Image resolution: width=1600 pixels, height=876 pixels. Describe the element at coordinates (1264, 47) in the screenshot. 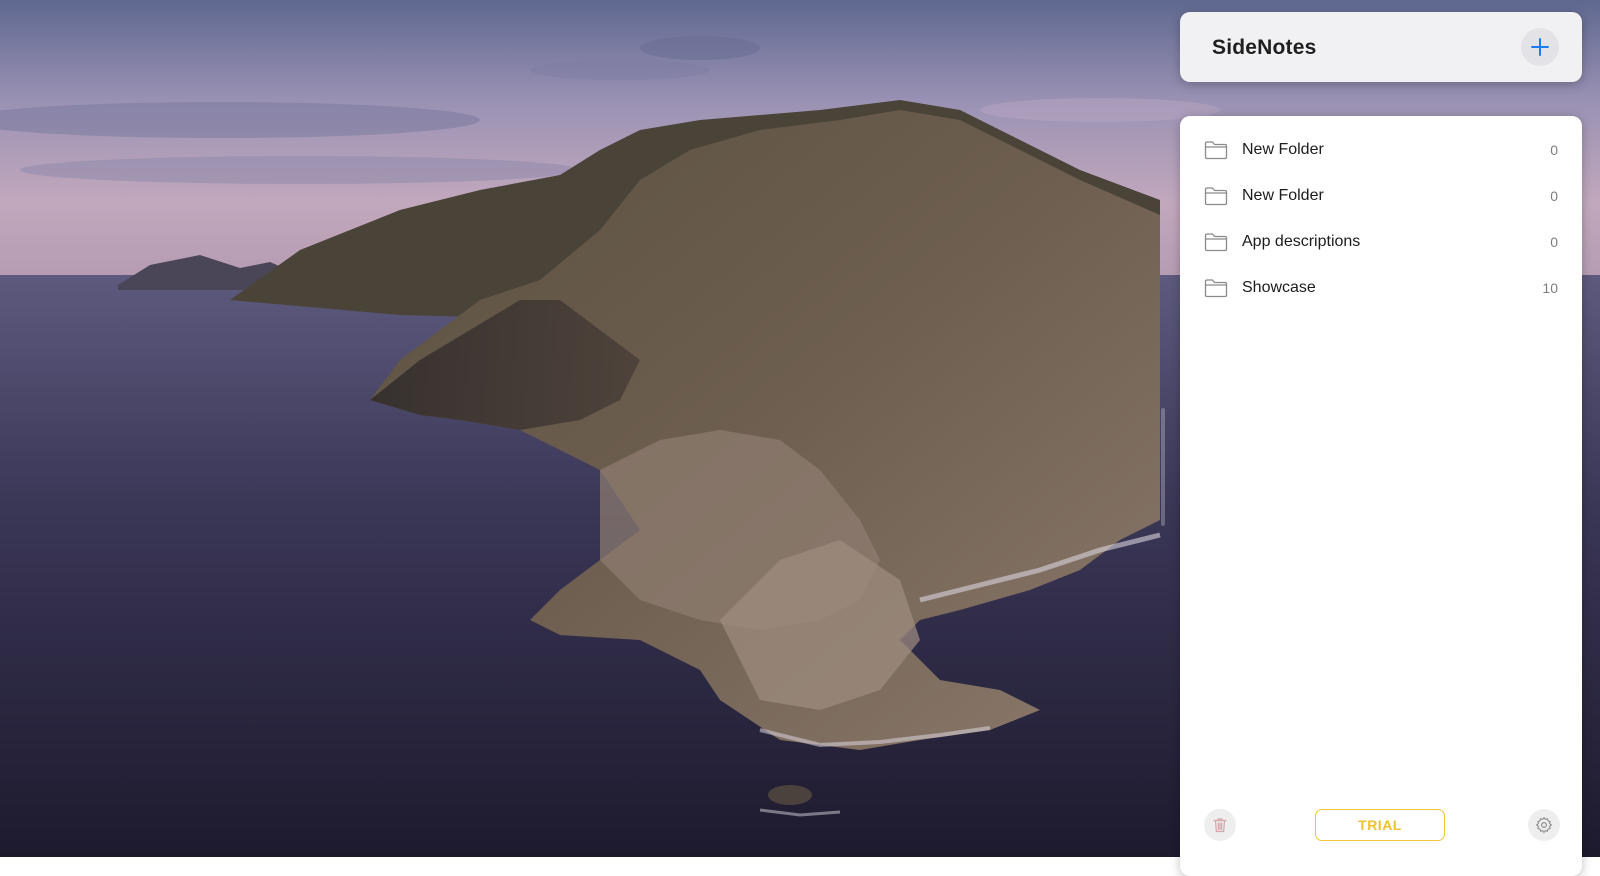

I see `app-title: SideNotes` at that location.